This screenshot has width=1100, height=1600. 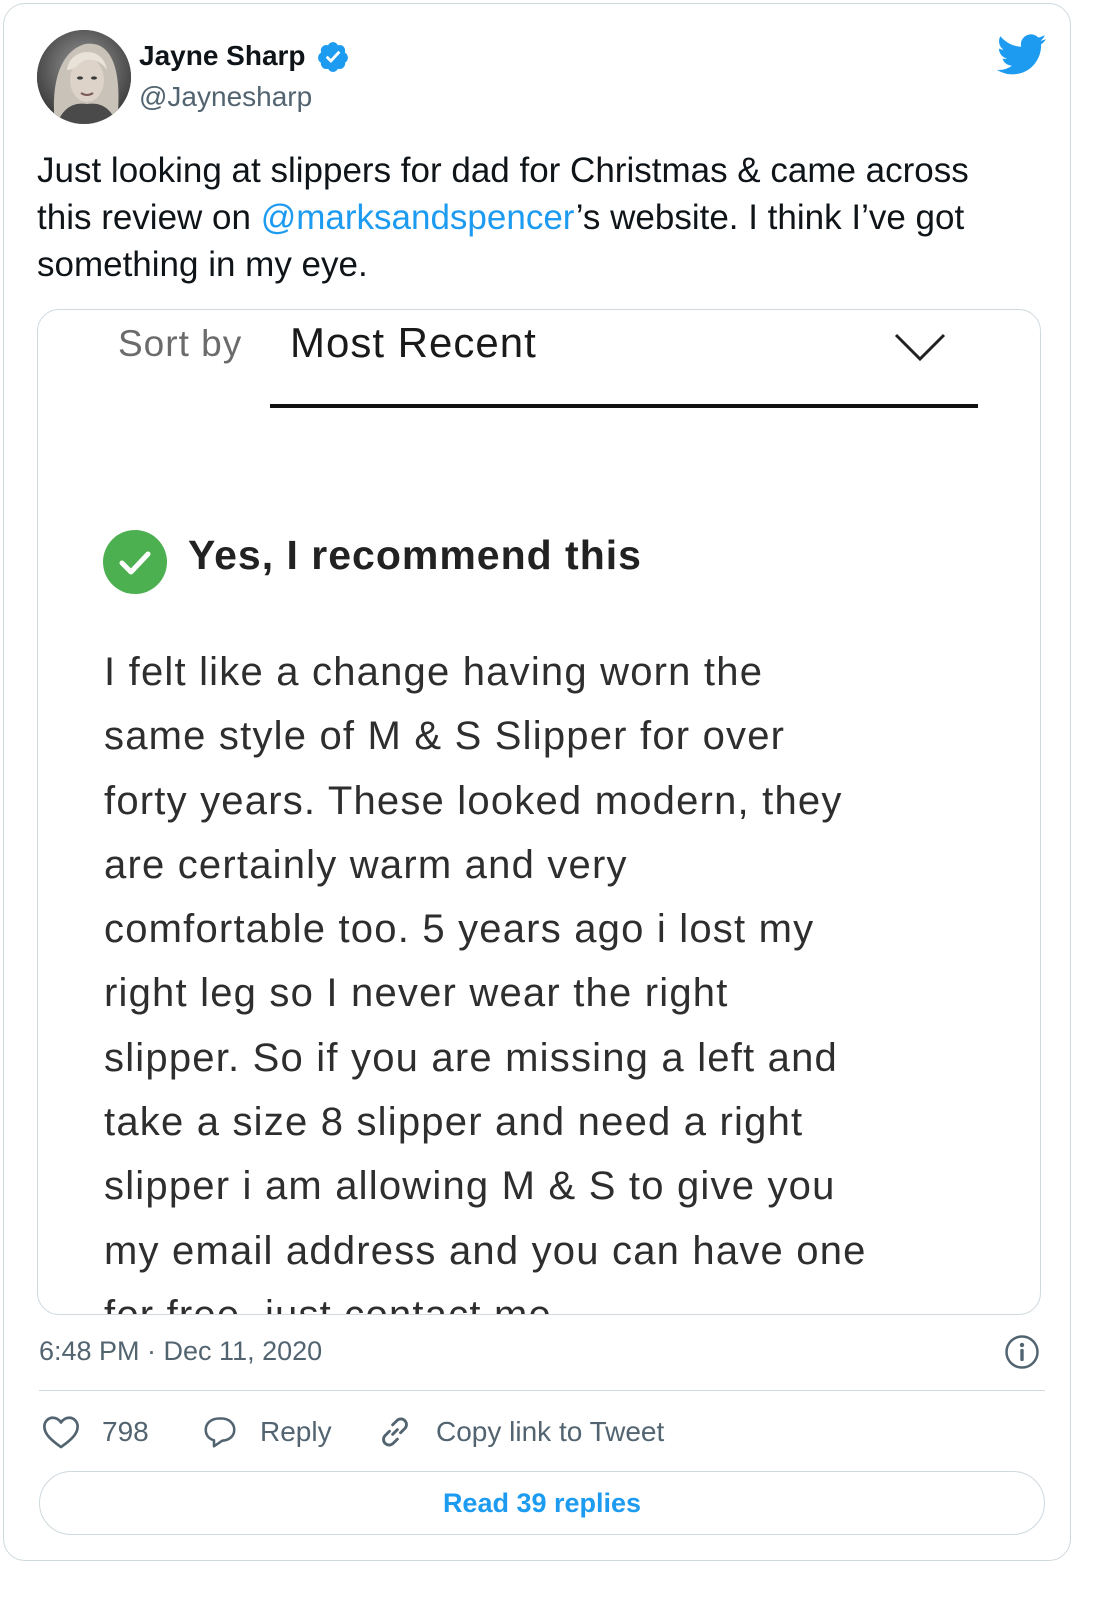 I want to click on review-line: my email address and you can have one, so click(x=485, y=1250).